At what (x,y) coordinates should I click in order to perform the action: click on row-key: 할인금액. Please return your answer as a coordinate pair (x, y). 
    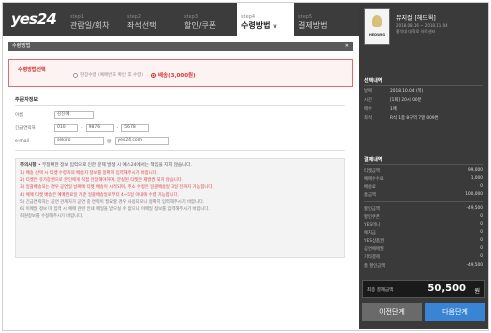
    Looking at the image, I should click on (372, 209).